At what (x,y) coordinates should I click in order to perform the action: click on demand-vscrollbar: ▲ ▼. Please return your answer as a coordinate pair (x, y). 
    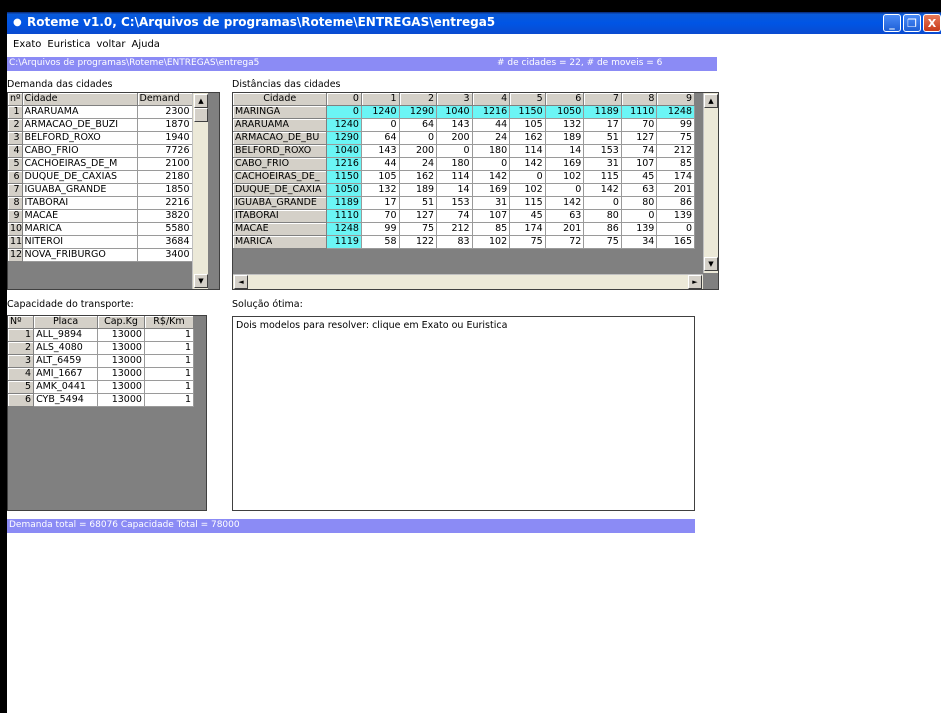
    Looking at the image, I should click on (200, 191).